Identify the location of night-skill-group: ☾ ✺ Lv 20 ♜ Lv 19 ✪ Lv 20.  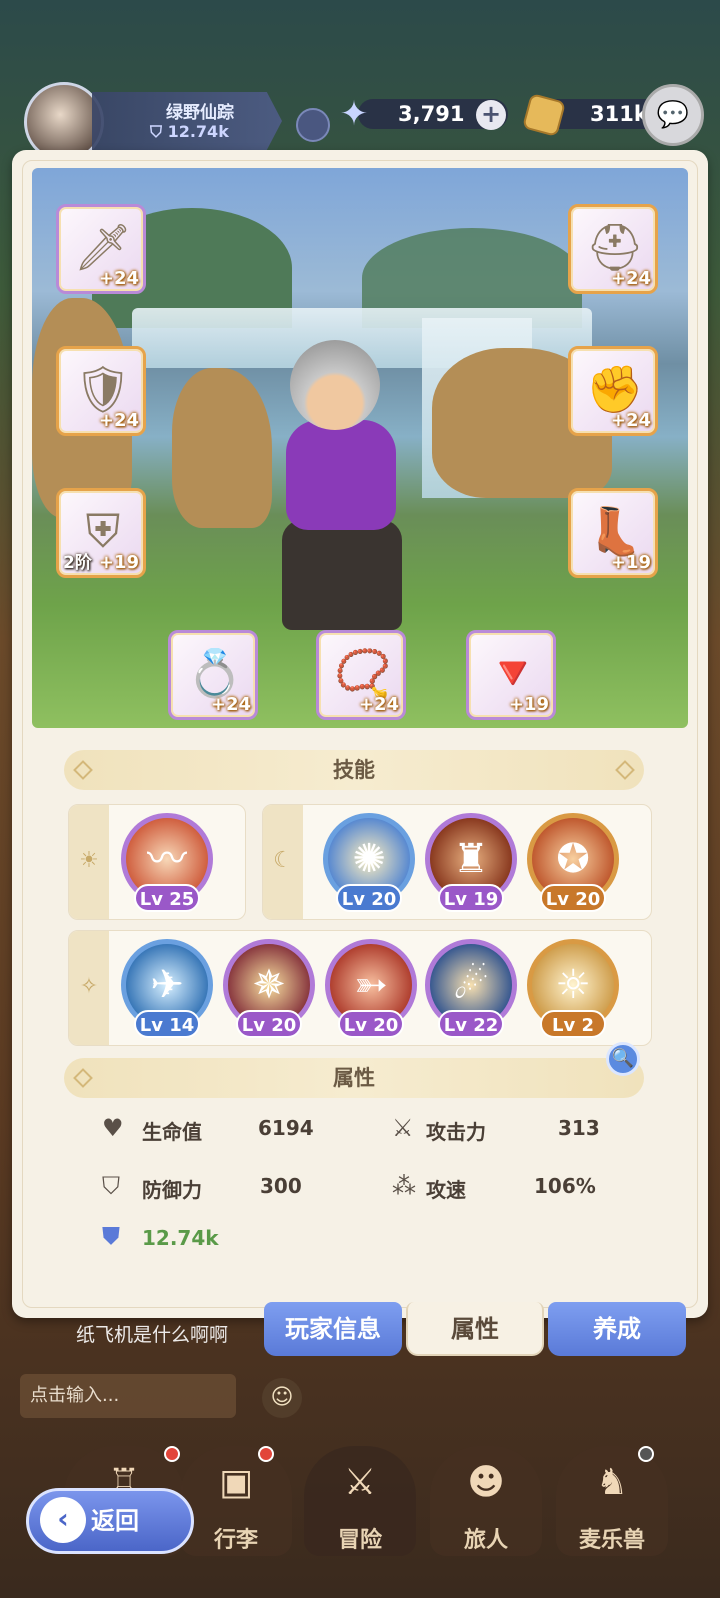
(457, 862).